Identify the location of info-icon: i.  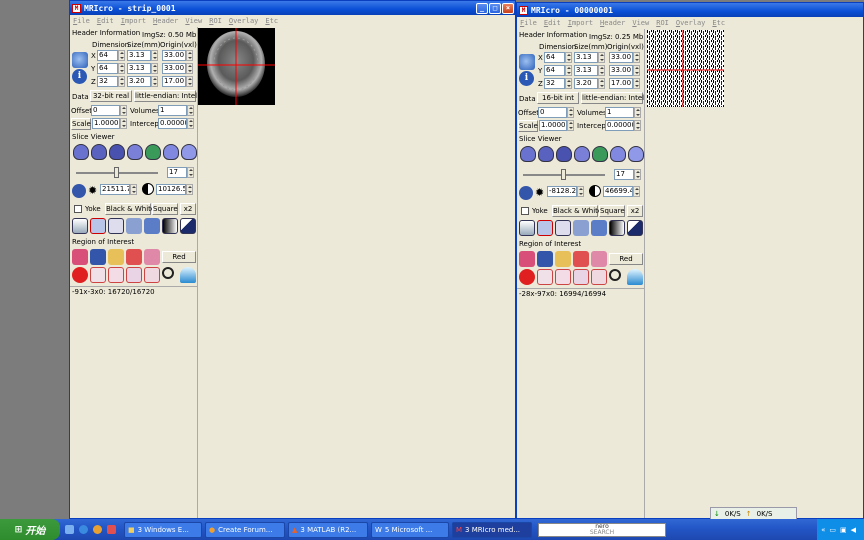
(79, 76).